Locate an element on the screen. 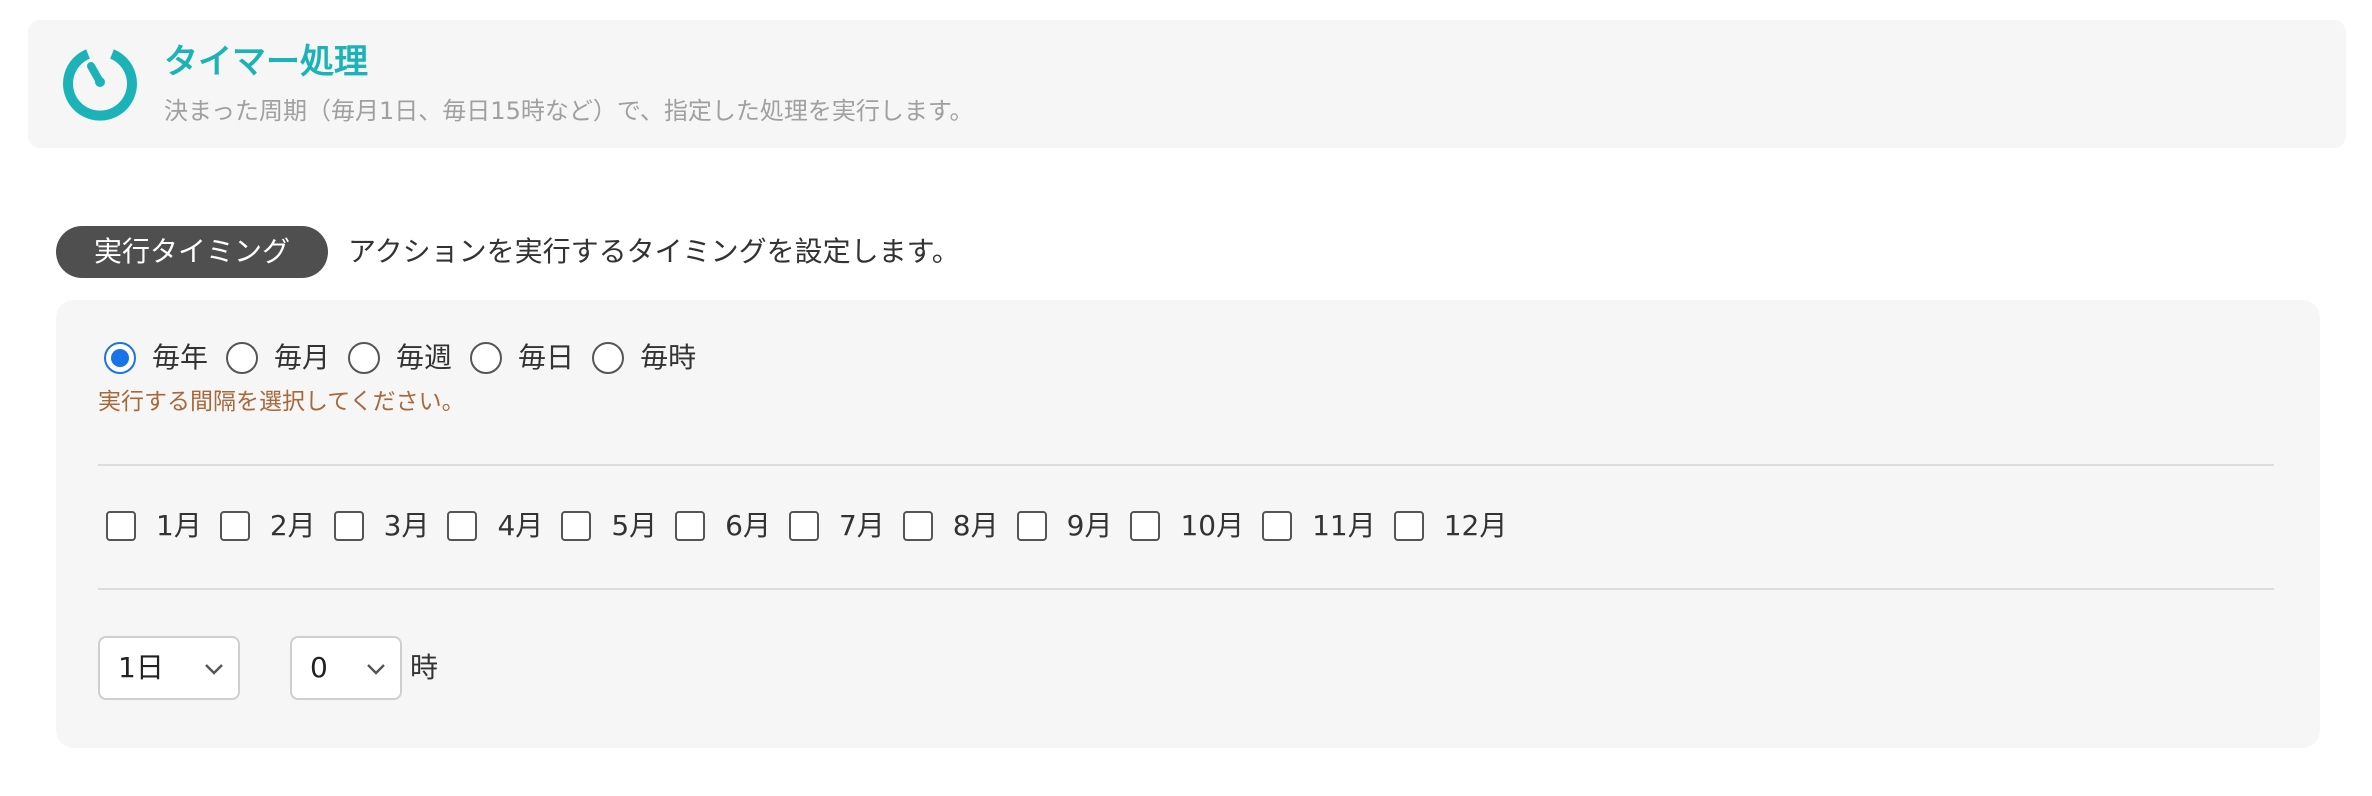  interval-radio-group: 毎年 毎月 毎週 毎日 毎時 is located at coordinates (409, 358).